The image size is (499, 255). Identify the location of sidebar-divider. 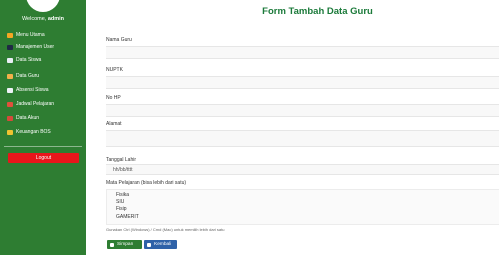
(43, 146).